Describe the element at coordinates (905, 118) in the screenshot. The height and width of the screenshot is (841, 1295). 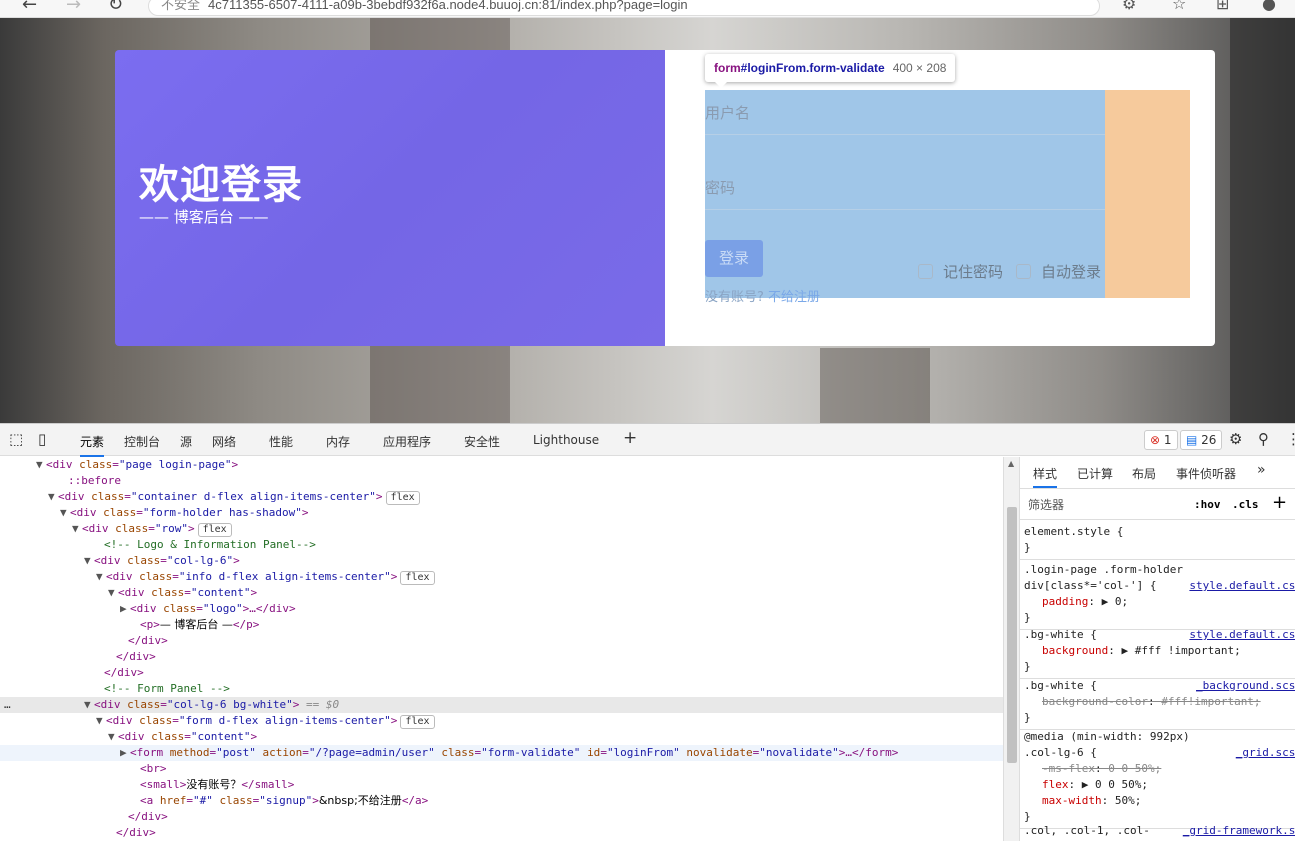
I see `username-field: 用户名` at that location.